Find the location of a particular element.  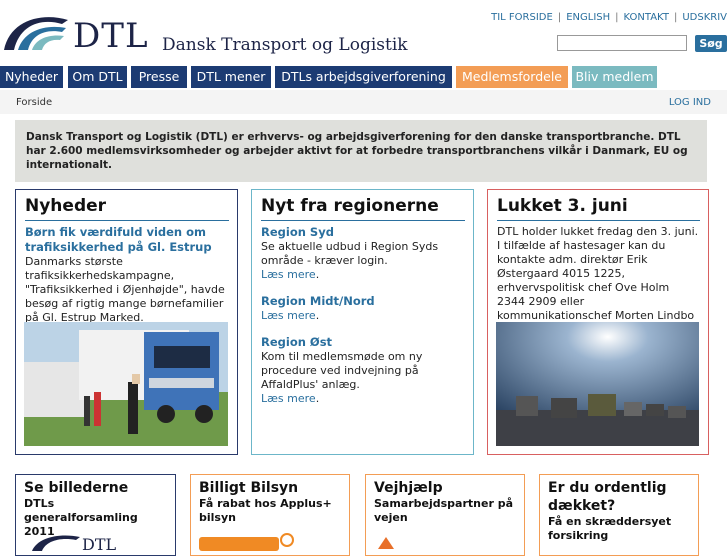

svg-text: DTL is located at coordinates (99, 543).